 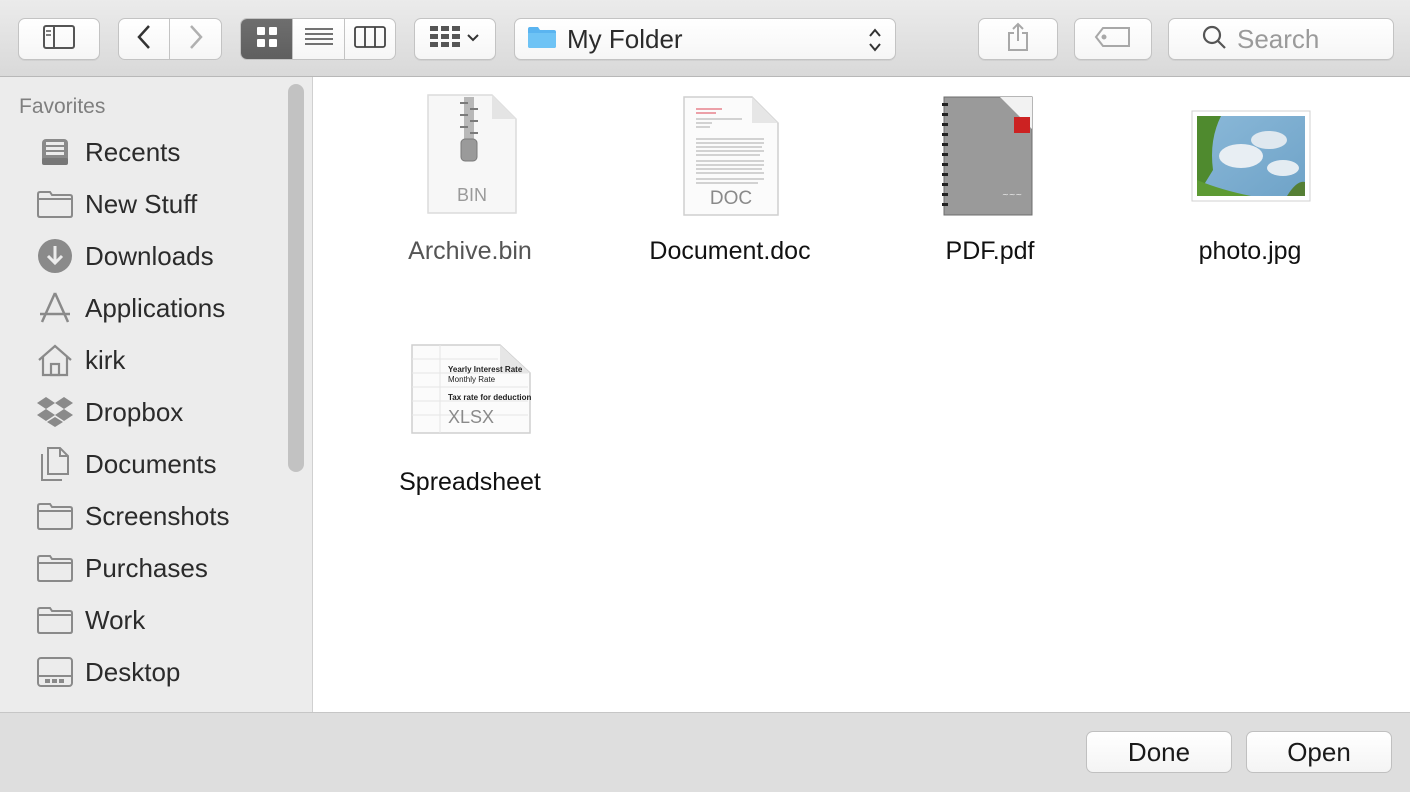 What do you see at coordinates (1251, 156) in the screenshot?
I see `photo-thumbnail` at bounding box center [1251, 156].